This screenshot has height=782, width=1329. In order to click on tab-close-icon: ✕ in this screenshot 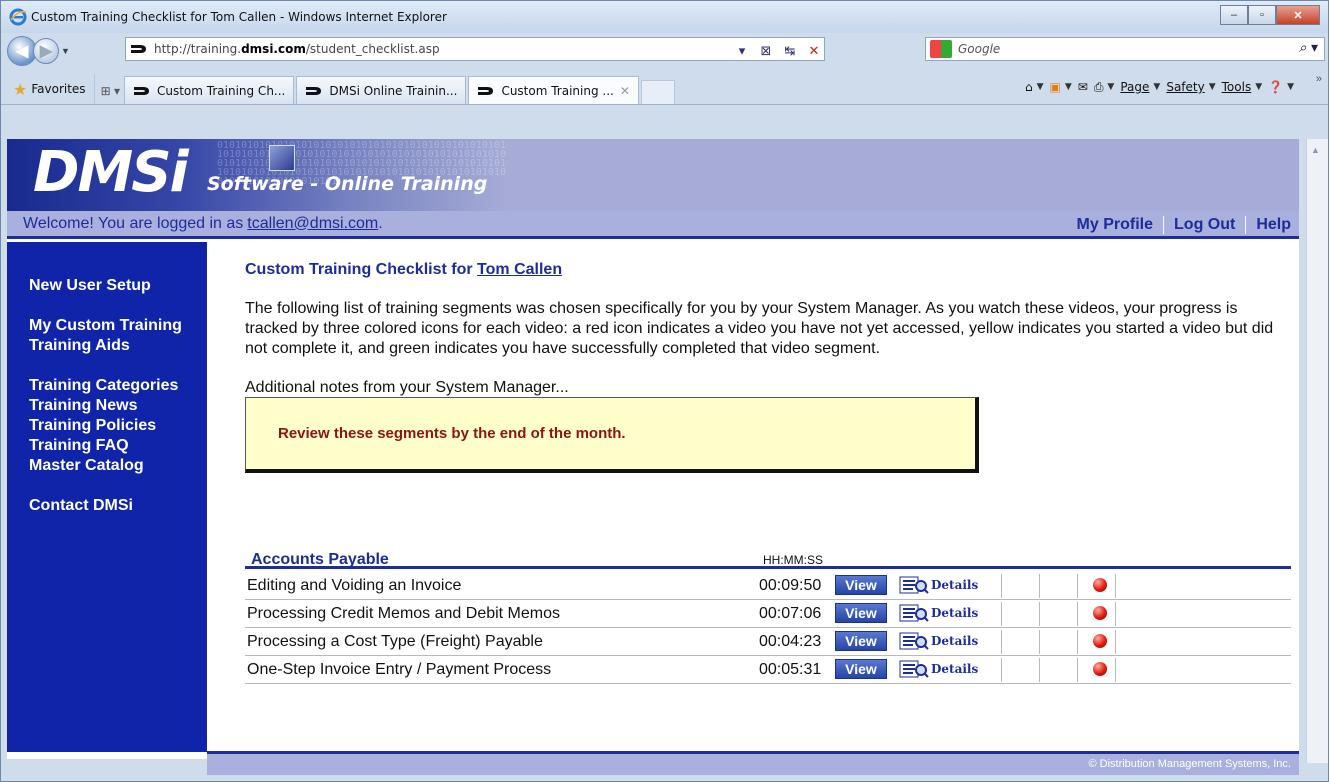, I will do `click(625, 91)`.